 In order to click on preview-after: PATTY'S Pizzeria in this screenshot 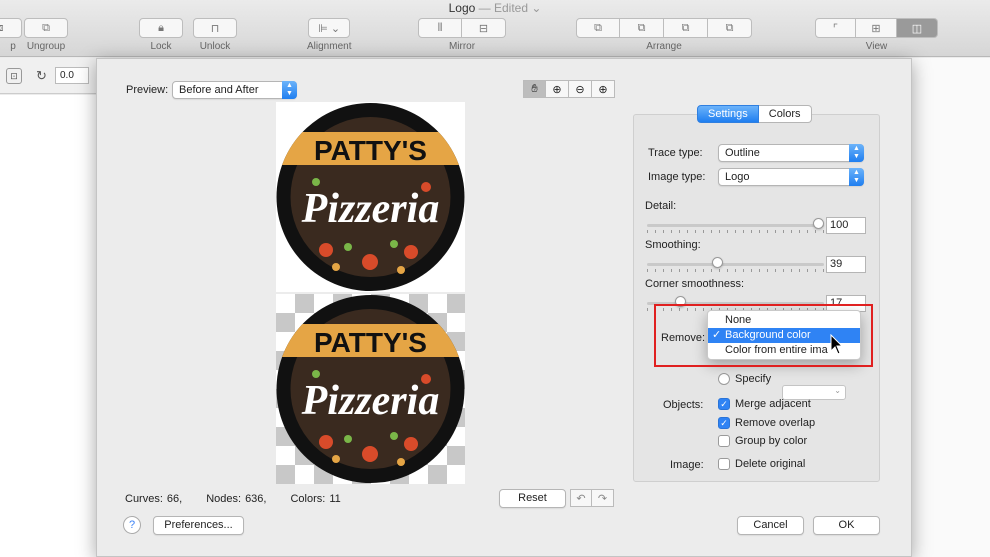, I will do `click(370, 389)`.